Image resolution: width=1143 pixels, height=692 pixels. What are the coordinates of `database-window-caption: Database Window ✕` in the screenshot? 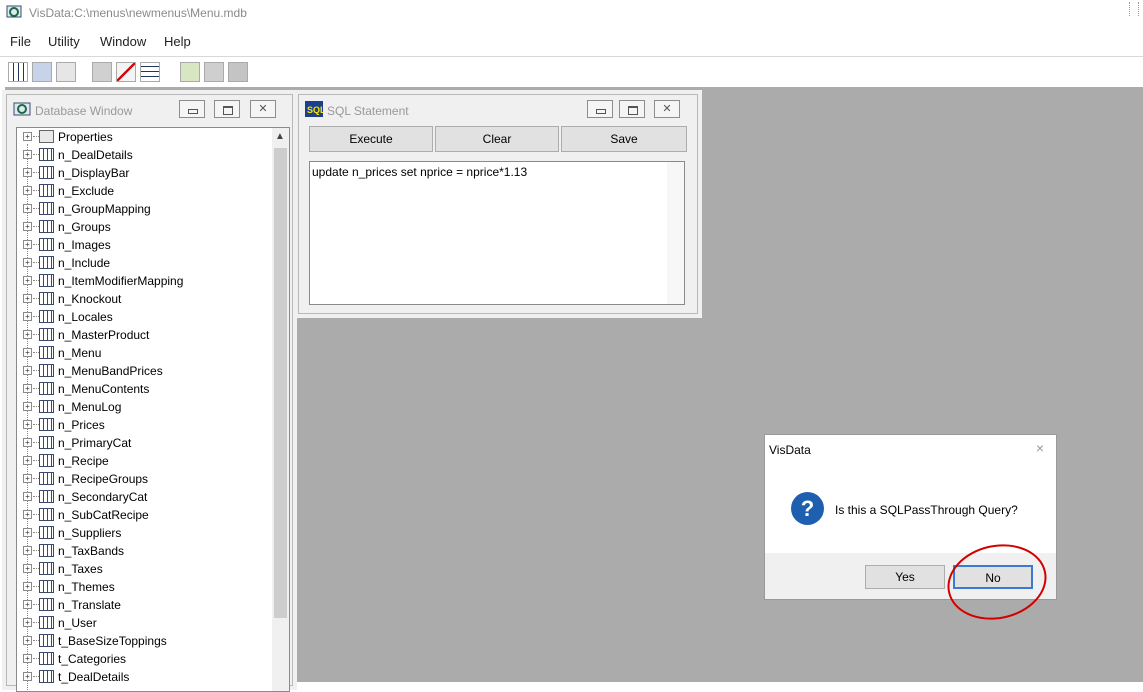 It's located at (149, 110).